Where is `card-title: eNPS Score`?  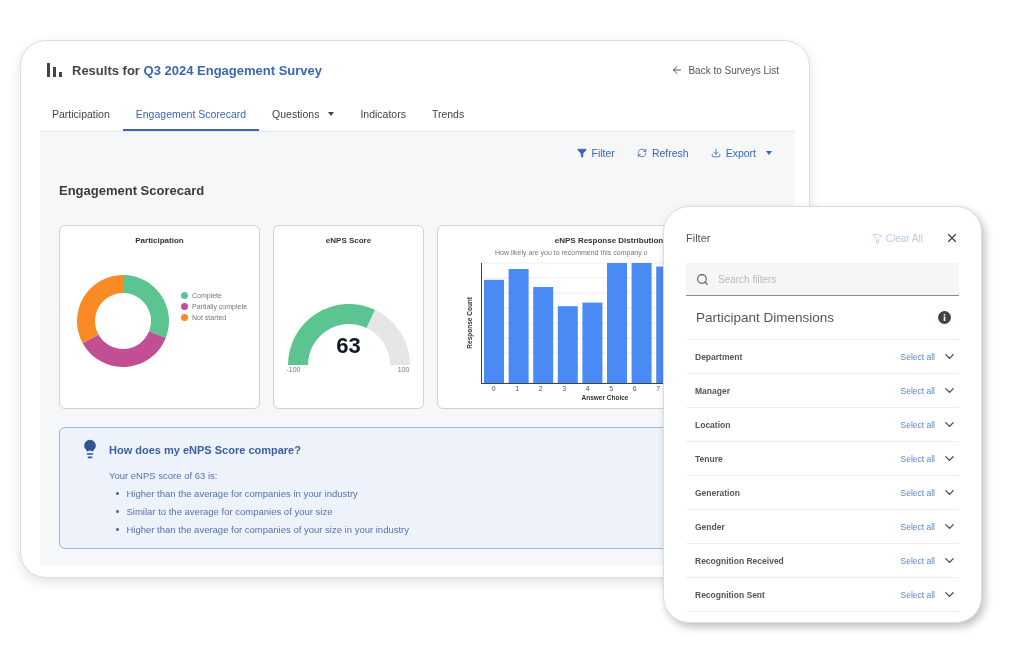
card-title: eNPS Score is located at coordinates (348, 240).